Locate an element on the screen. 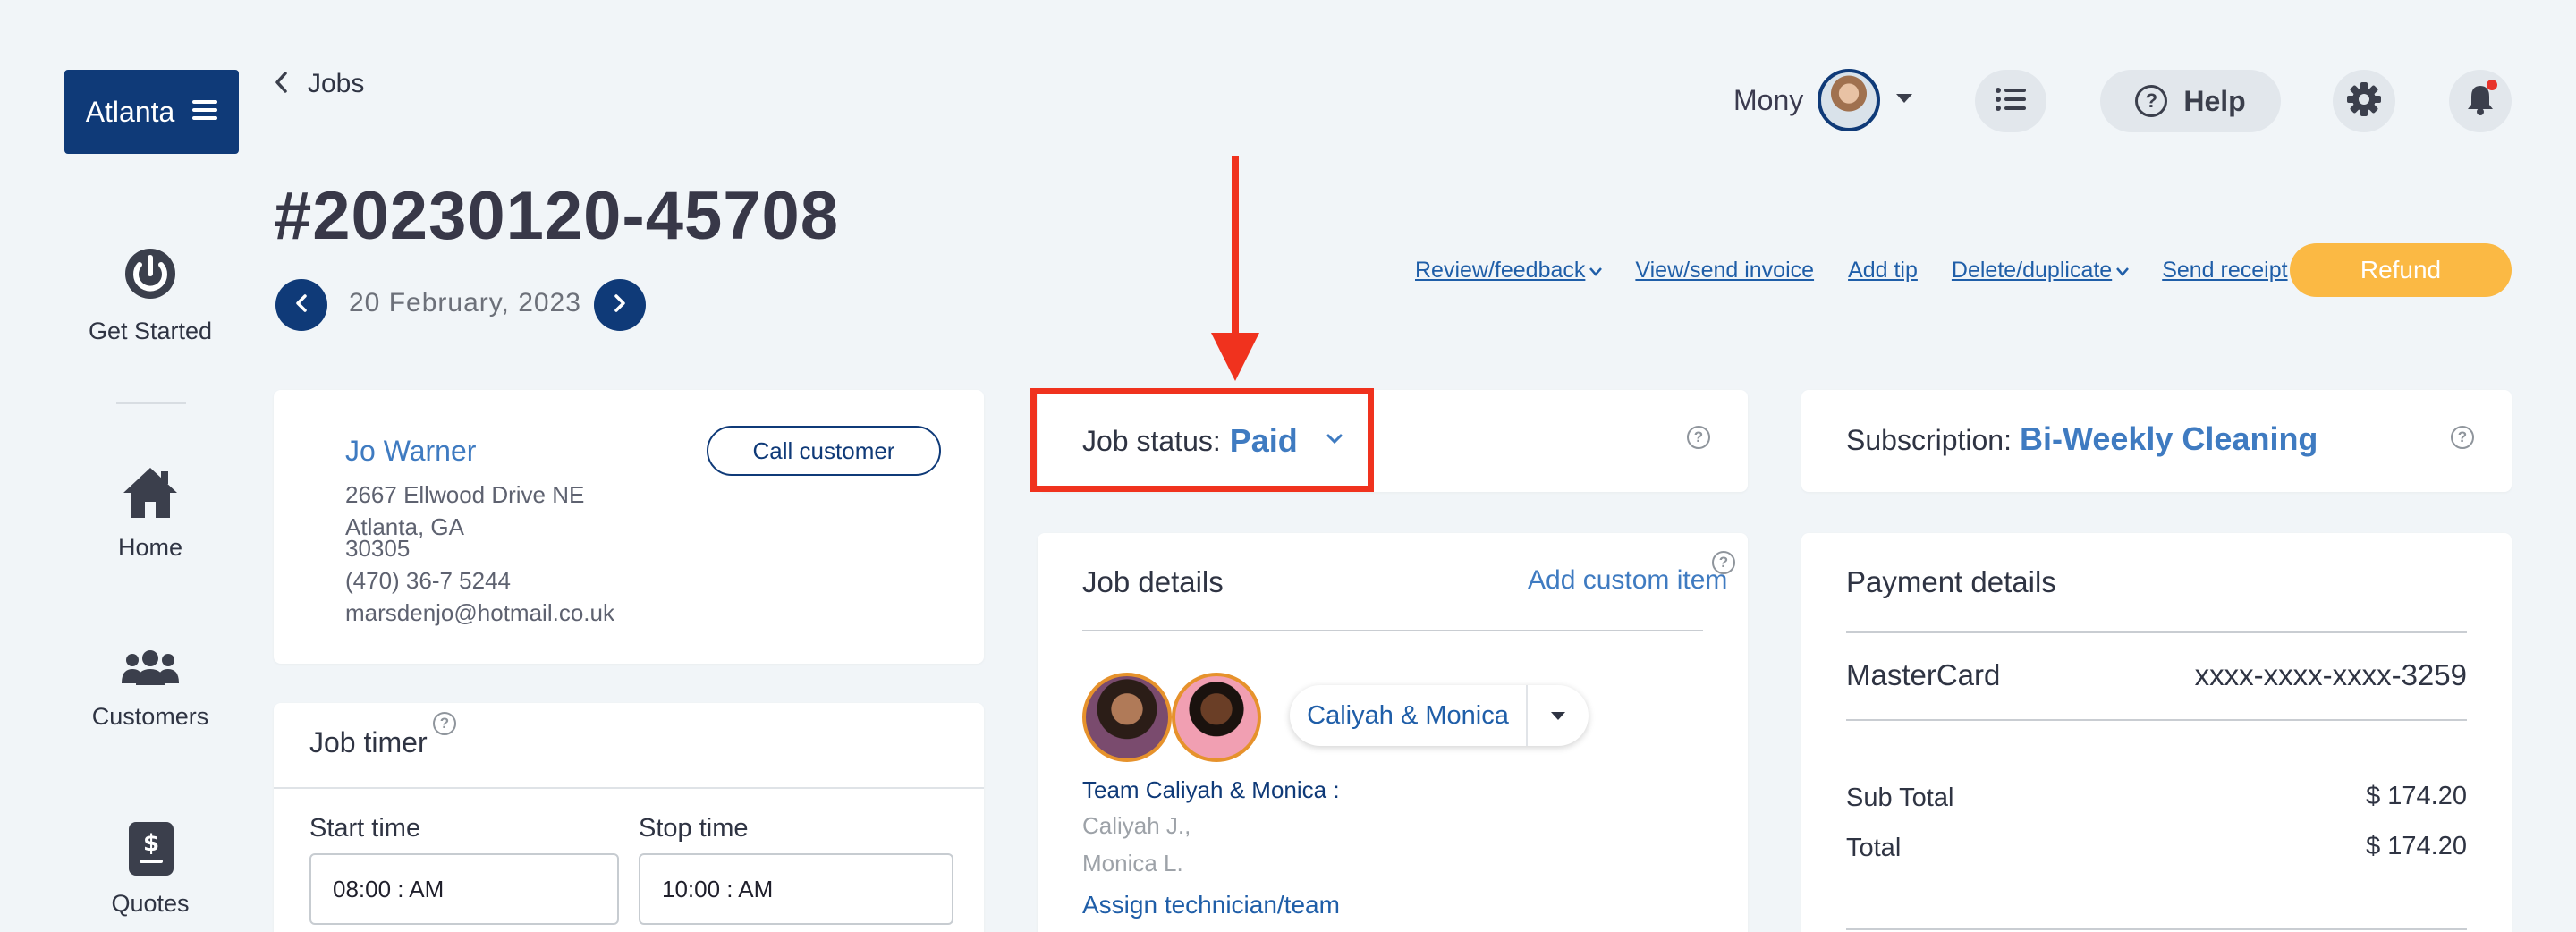 This screenshot has width=2576, height=932. customer-name-link: Jo Warner is located at coordinates (410, 451).